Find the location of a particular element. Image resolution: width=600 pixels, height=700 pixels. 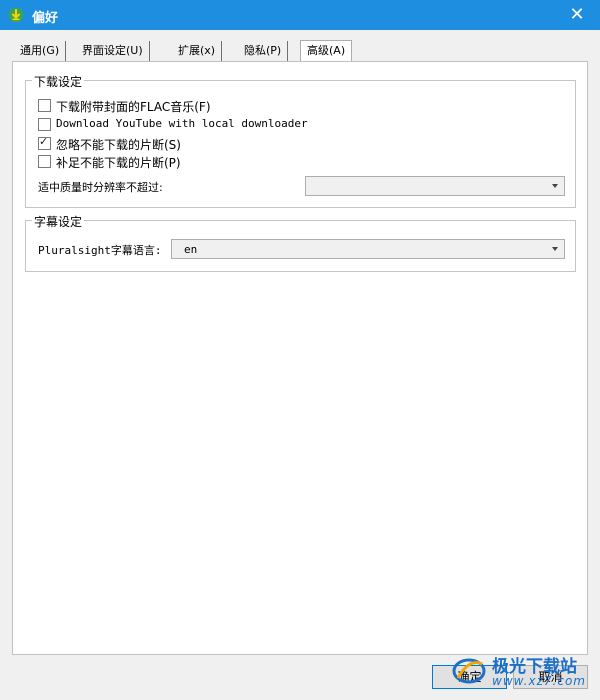

subtitle-settings-group: 字幕设定 Pluralsight字幕语言: en is located at coordinates (300, 242).